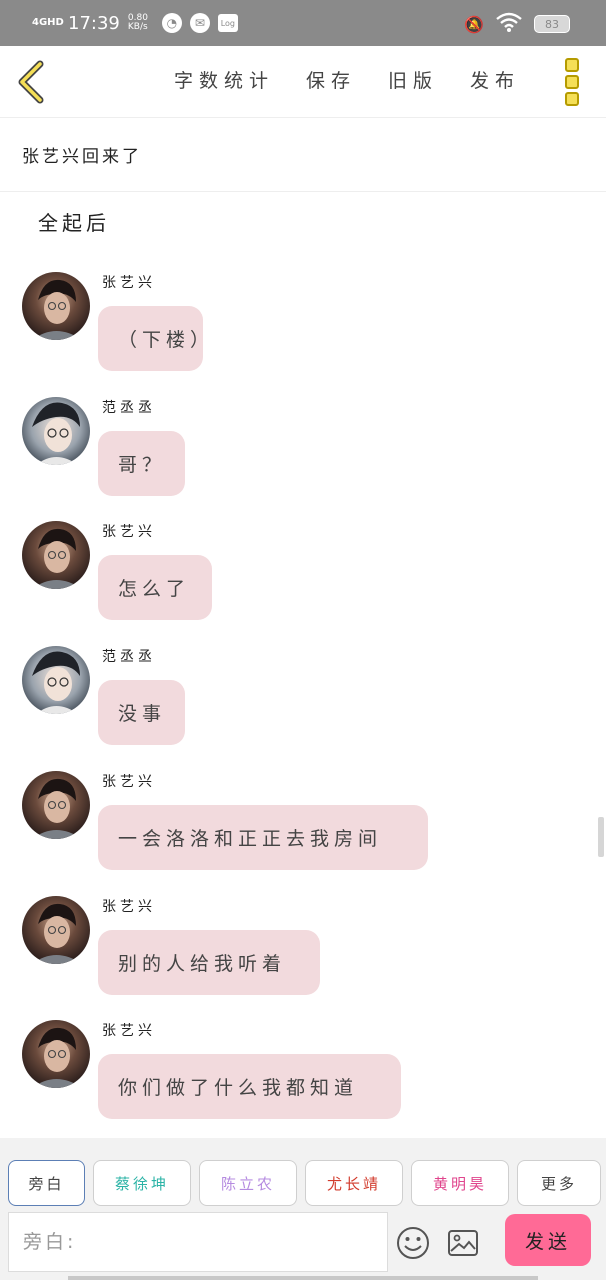 The height and width of the screenshot is (1280, 606). I want to click on message-item: 范丞丞没事, so click(303, 701).